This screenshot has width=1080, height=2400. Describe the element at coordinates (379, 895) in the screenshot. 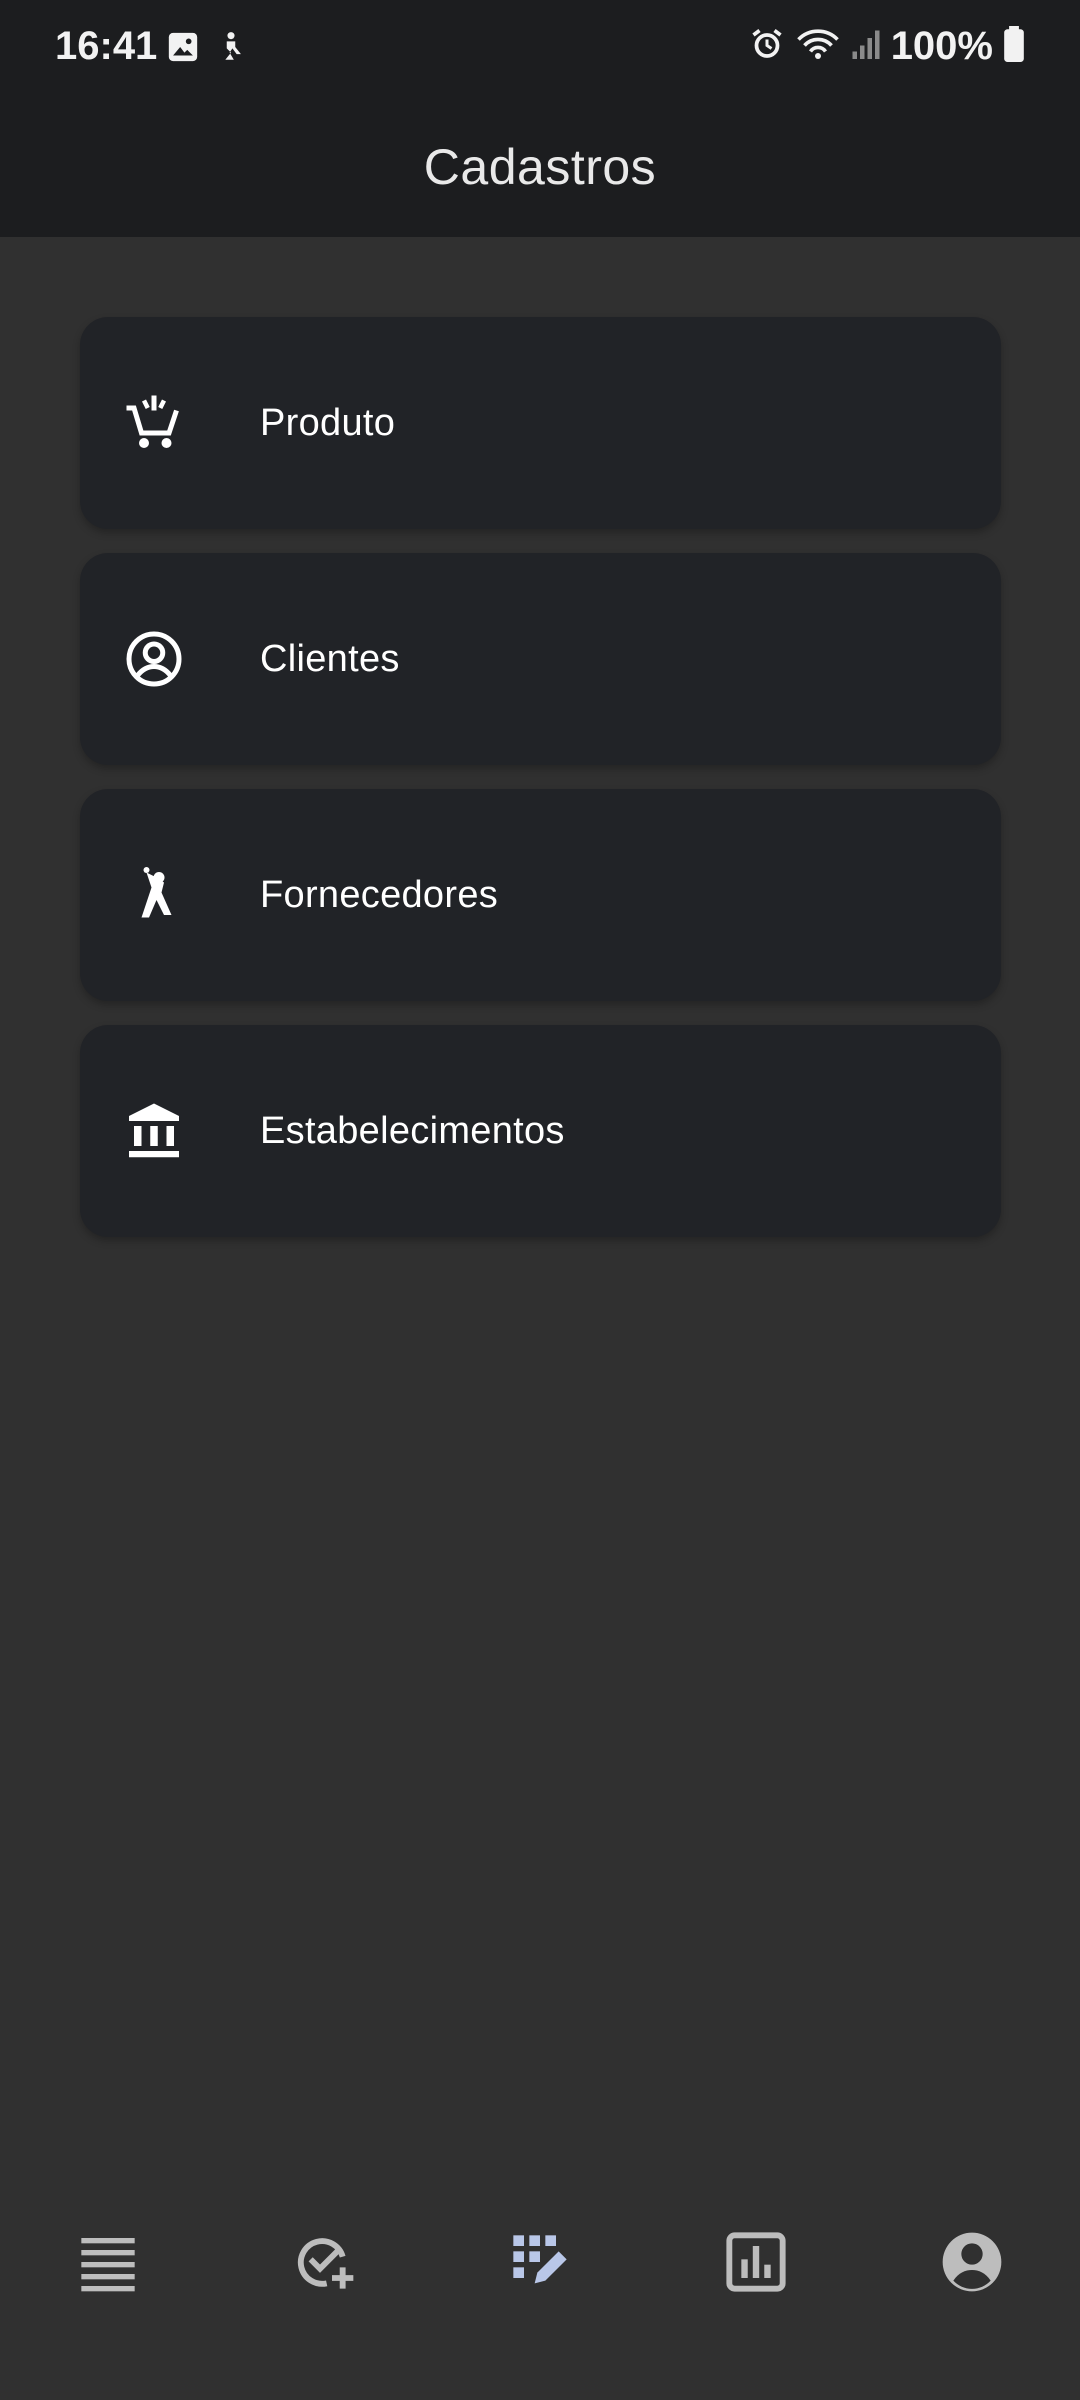

I see `menu-item-label: Fornecedores` at that location.